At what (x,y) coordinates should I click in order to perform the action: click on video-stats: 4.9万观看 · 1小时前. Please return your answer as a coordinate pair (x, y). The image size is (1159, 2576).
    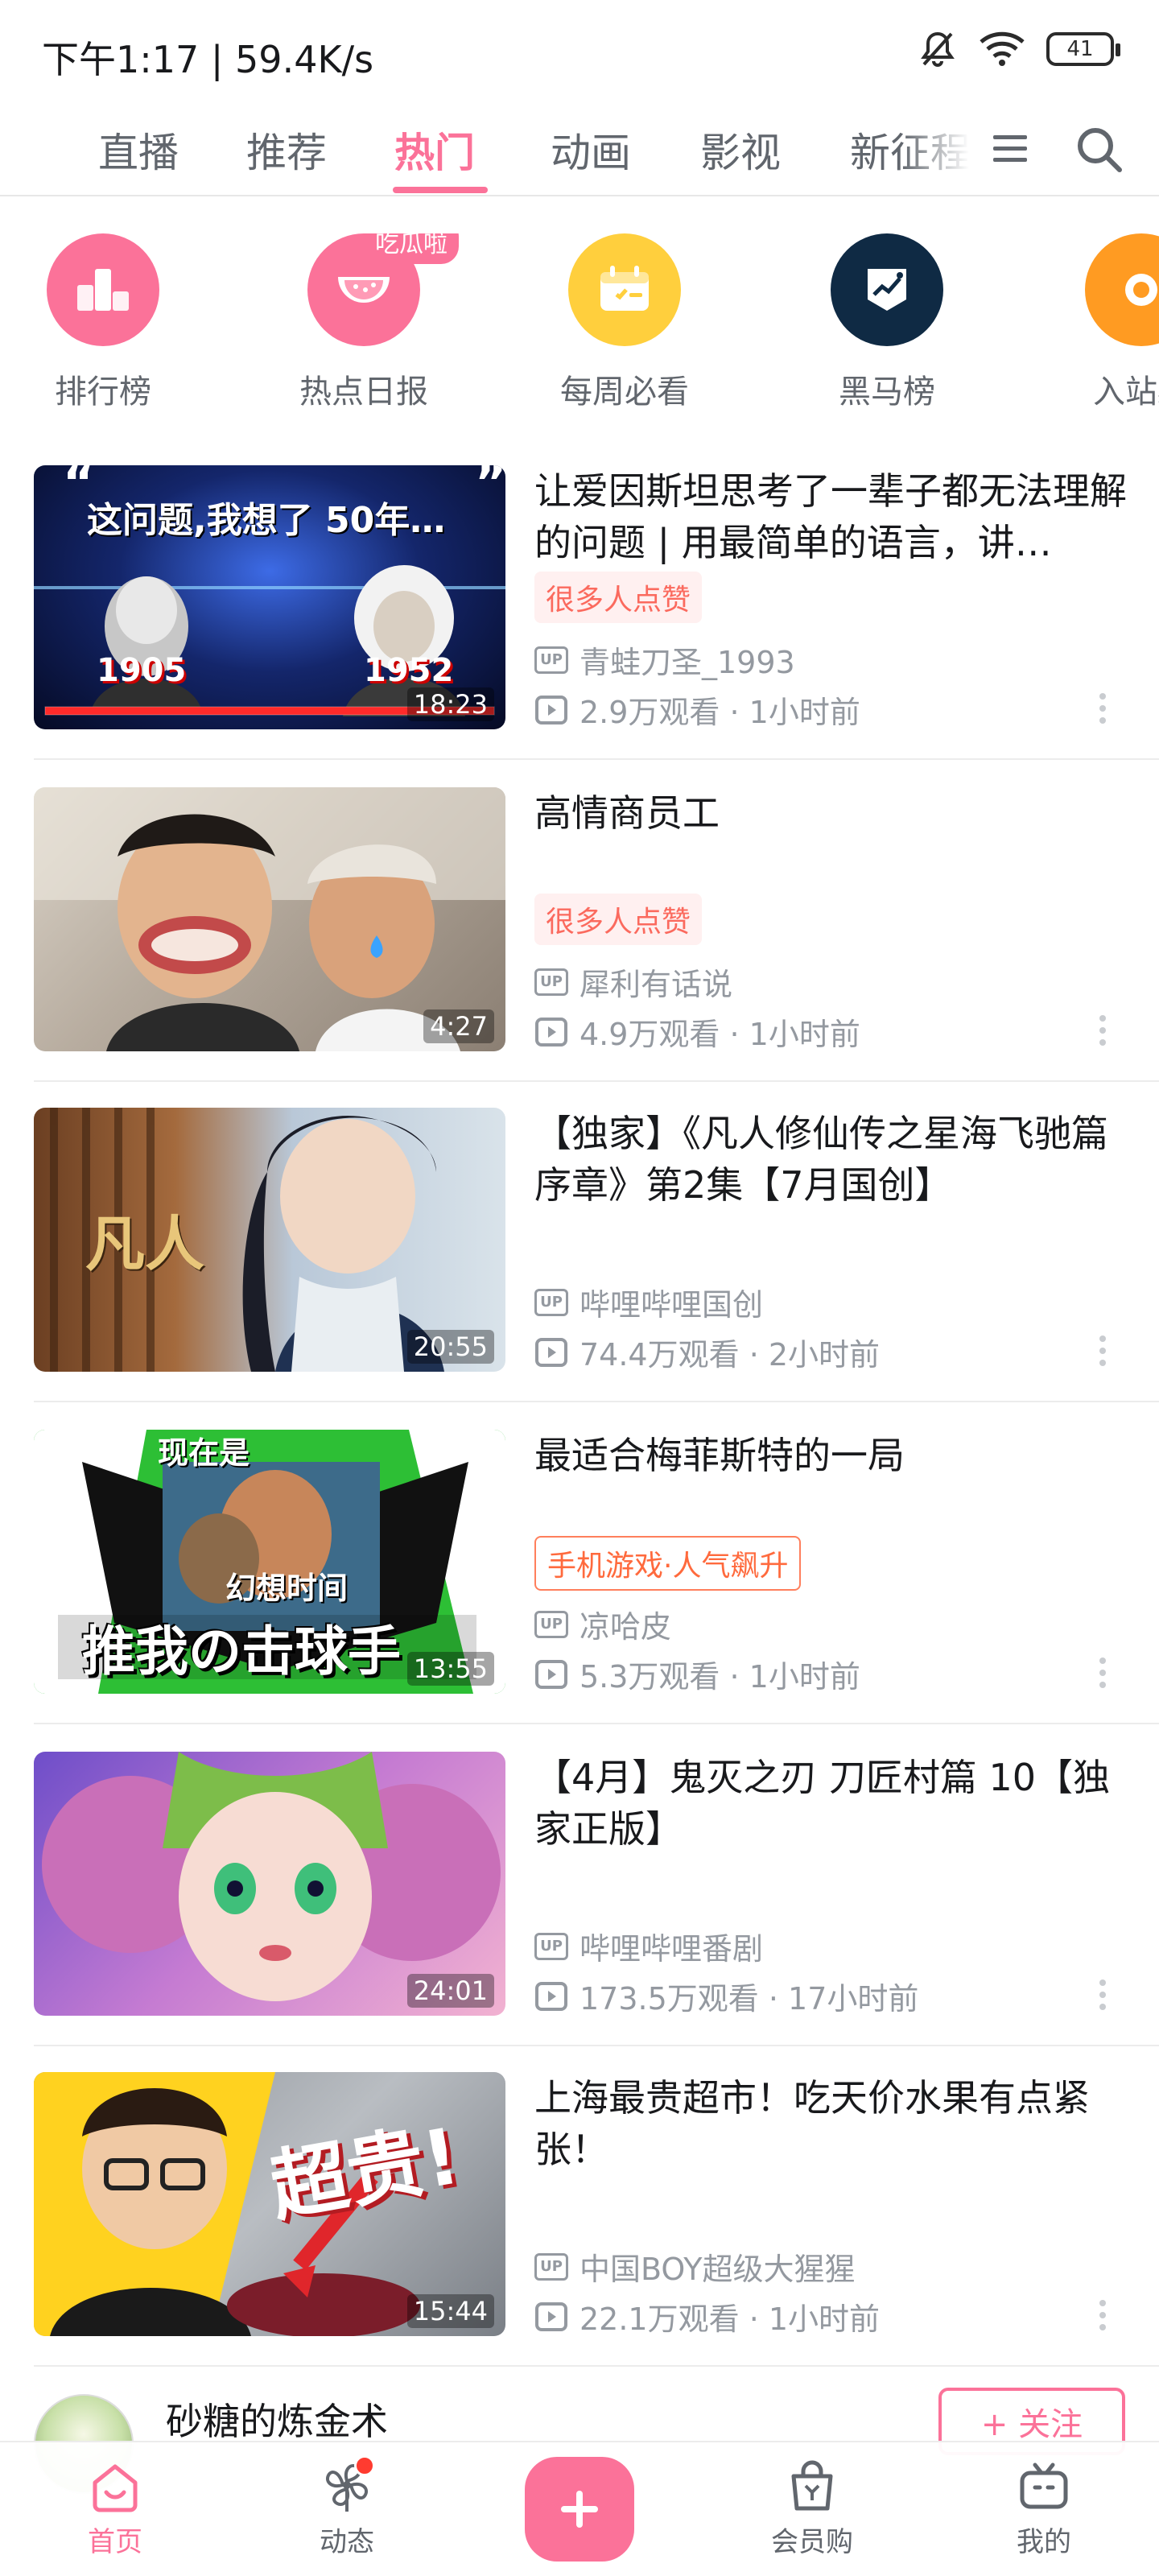
    Looking at the image, I should click on (697, 1031).